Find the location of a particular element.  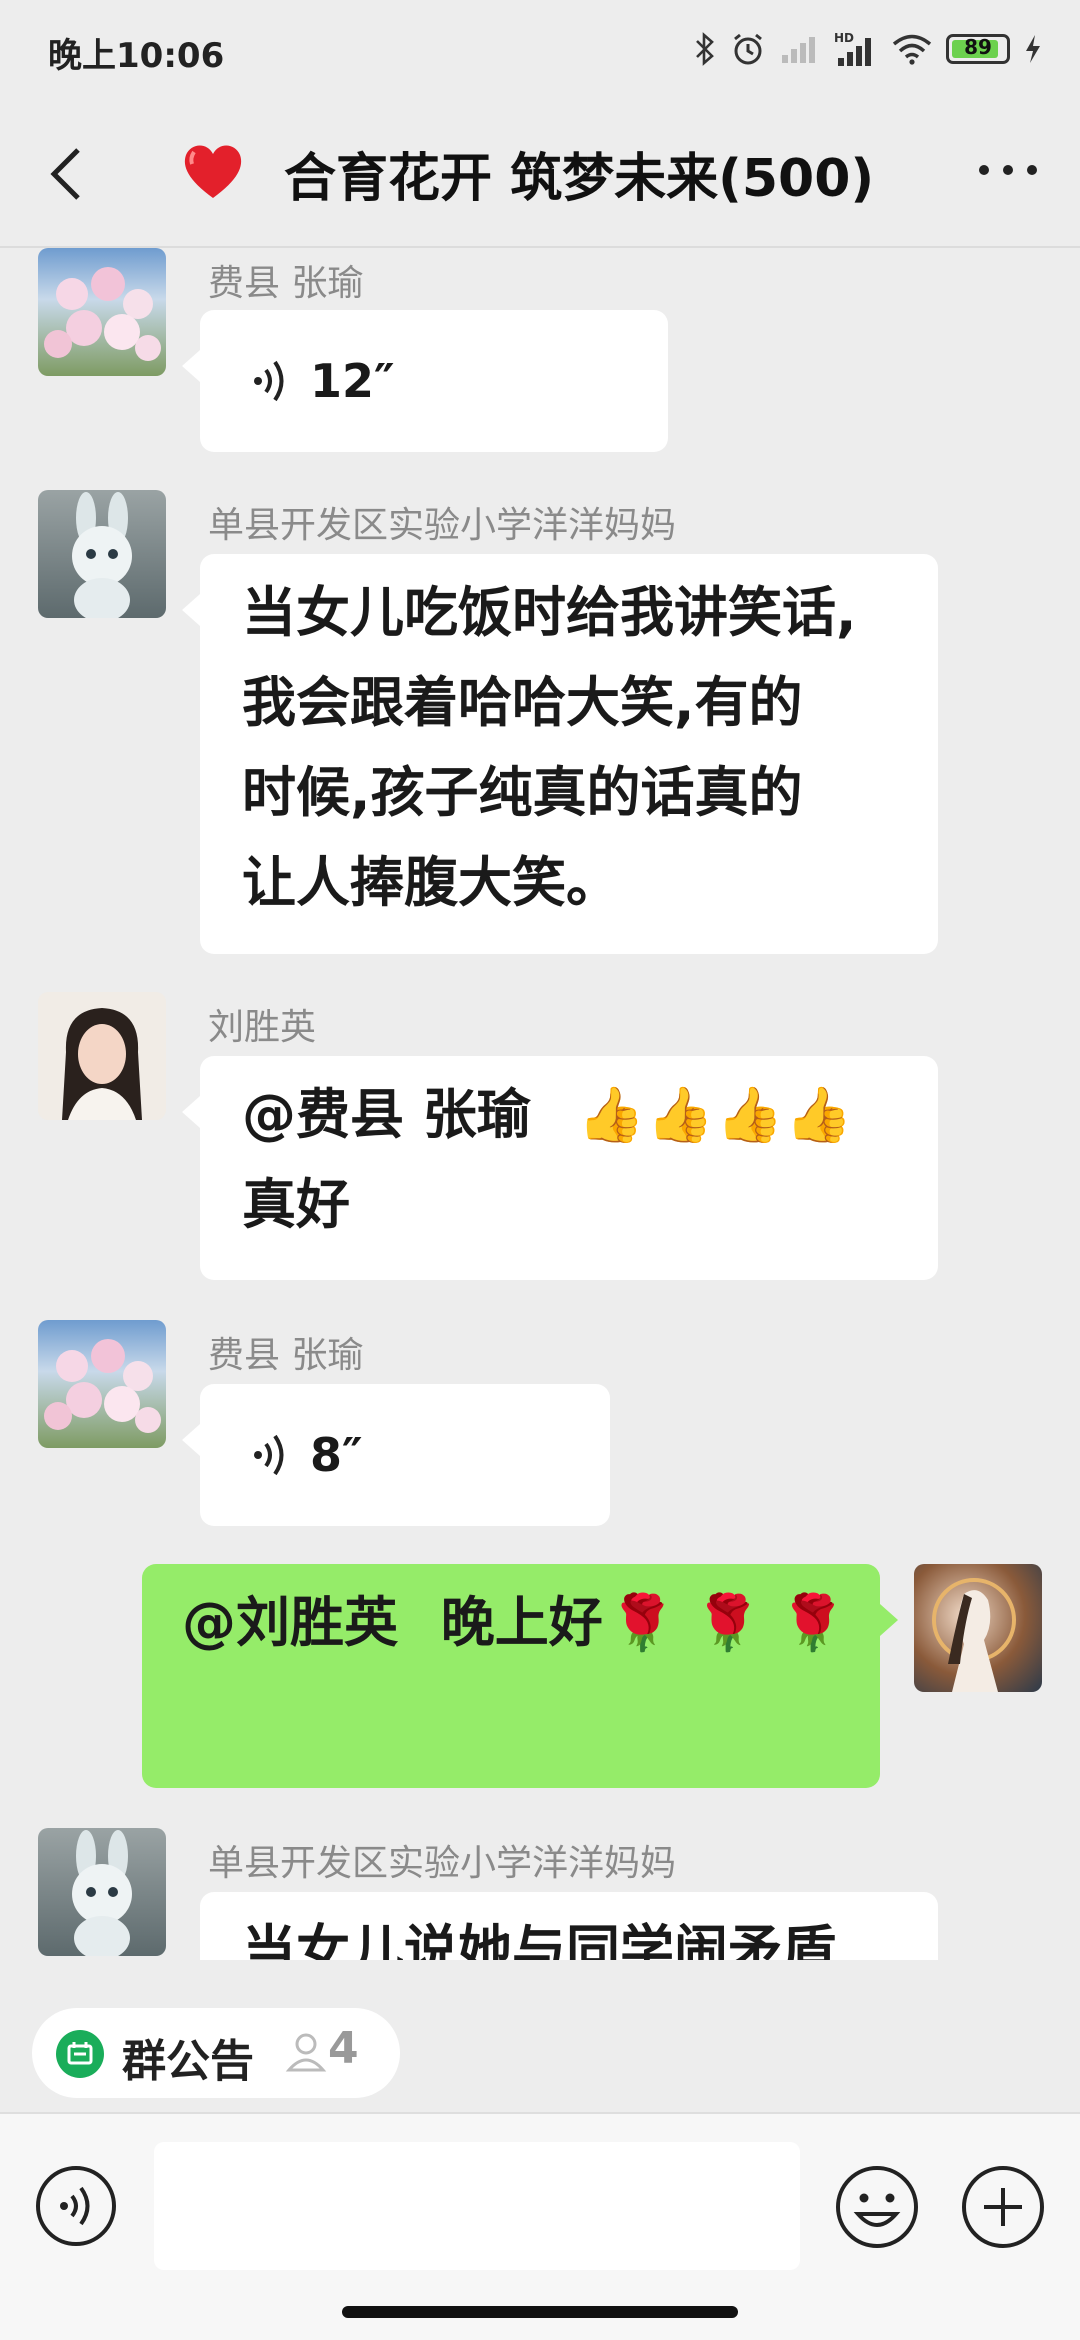

message-line: 当女儿吃饭时给我讲笑话, is located at coordinates (549, 612).